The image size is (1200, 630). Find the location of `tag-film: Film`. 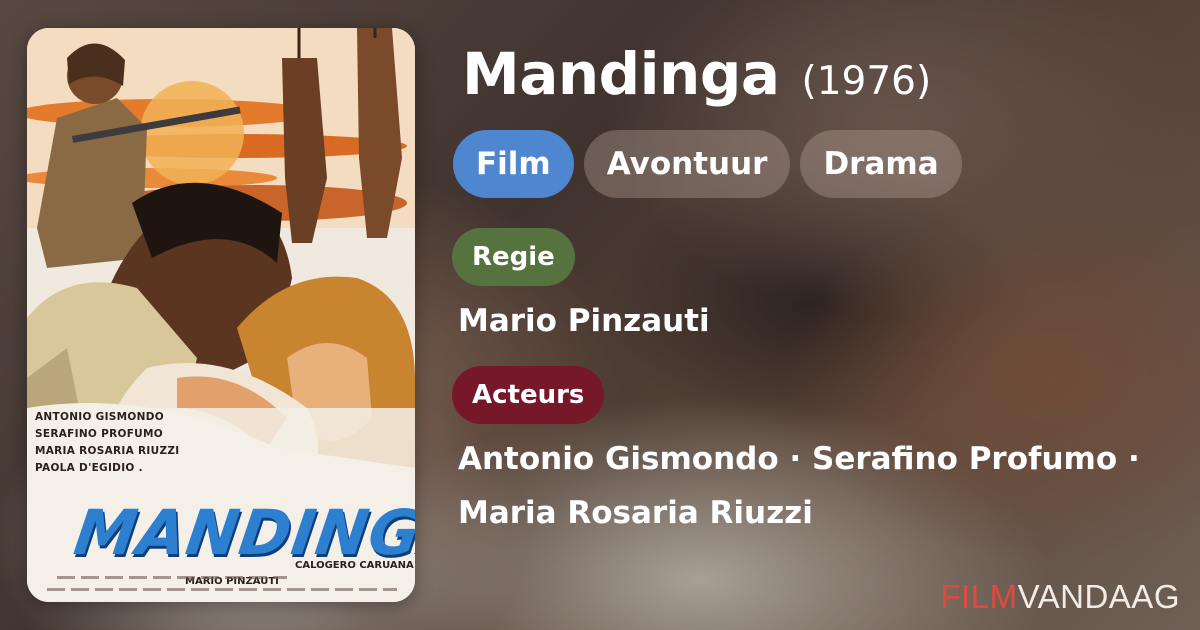

tag-film: Film is located at coordinates (513, 164).